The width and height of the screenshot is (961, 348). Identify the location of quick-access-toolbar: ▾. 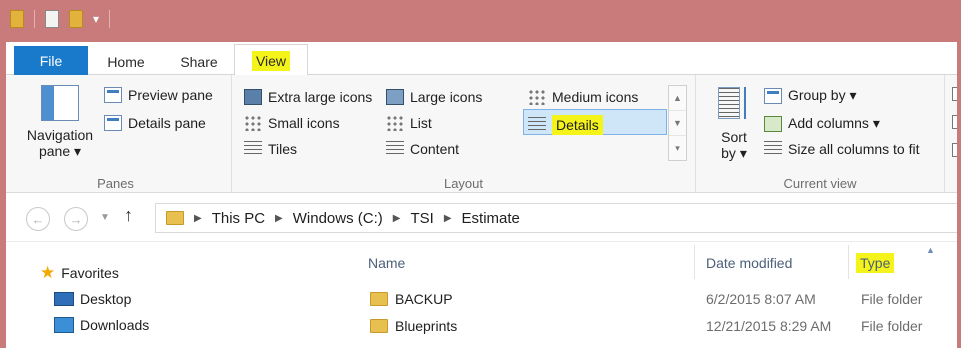
(60, 19).